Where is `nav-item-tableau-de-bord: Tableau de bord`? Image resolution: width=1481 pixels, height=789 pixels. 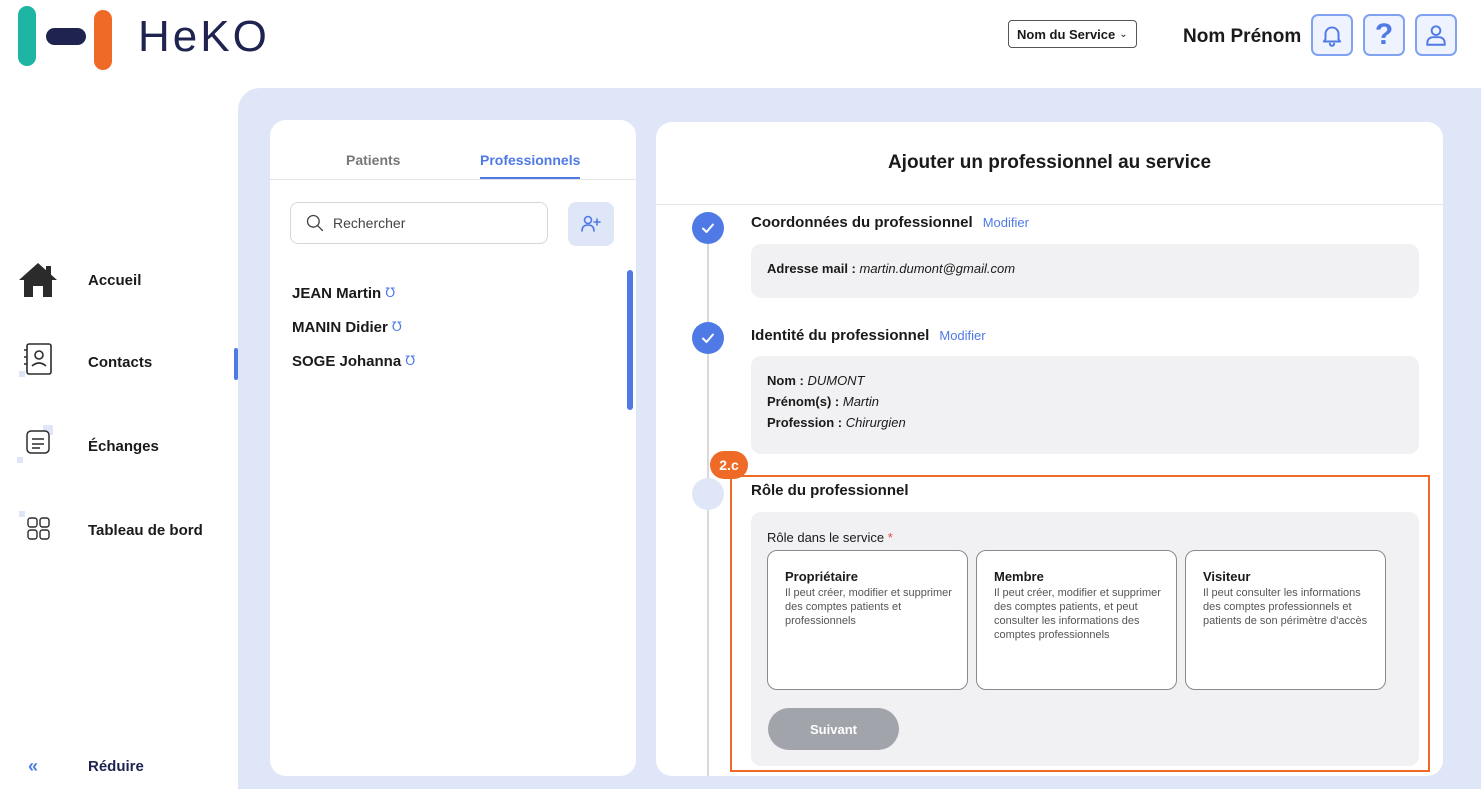
nav-item-tableau-de-bord: Tableau de bord is located at coordinates (107, 530).